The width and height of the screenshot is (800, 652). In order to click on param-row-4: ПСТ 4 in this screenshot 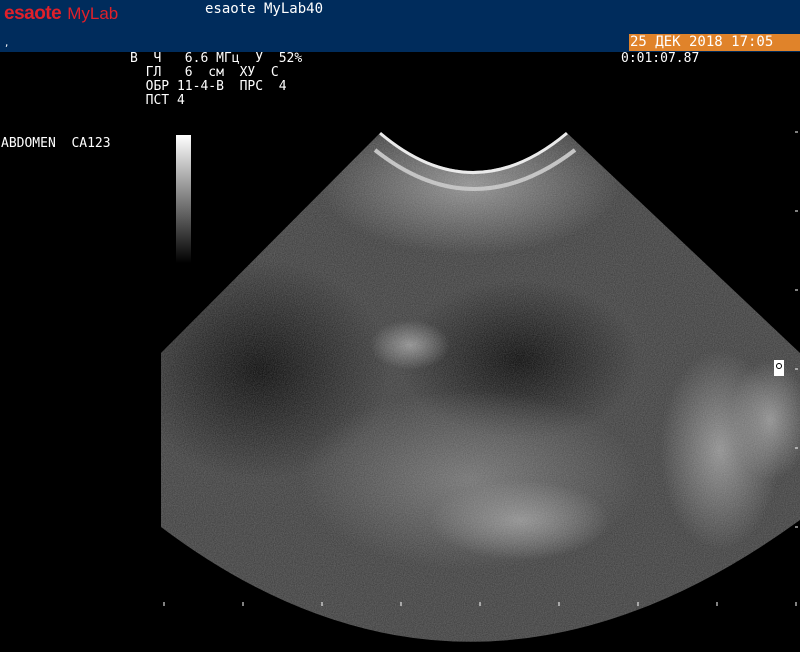, I will do `click(157, 100)`.